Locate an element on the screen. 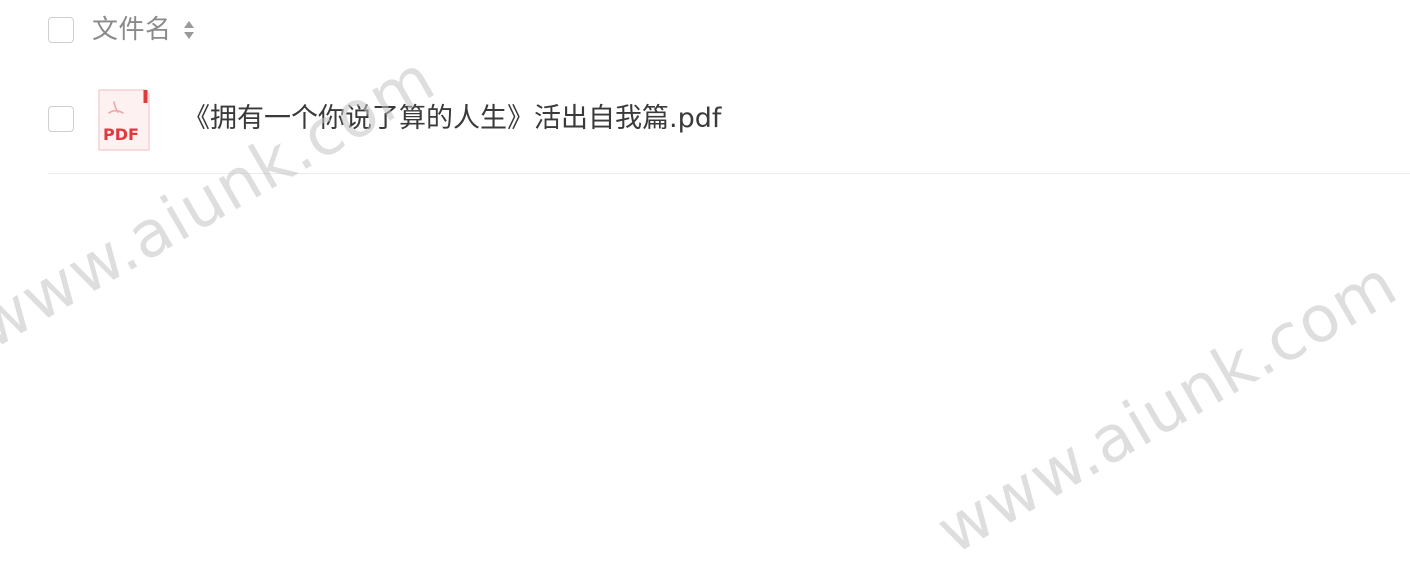 Image resolution: width=1410 pixels, height=588 pixels. file-row: PDF 《拥有一个你说了算的人生》活出自我篇.pdf is located at coordinates (729, 131).